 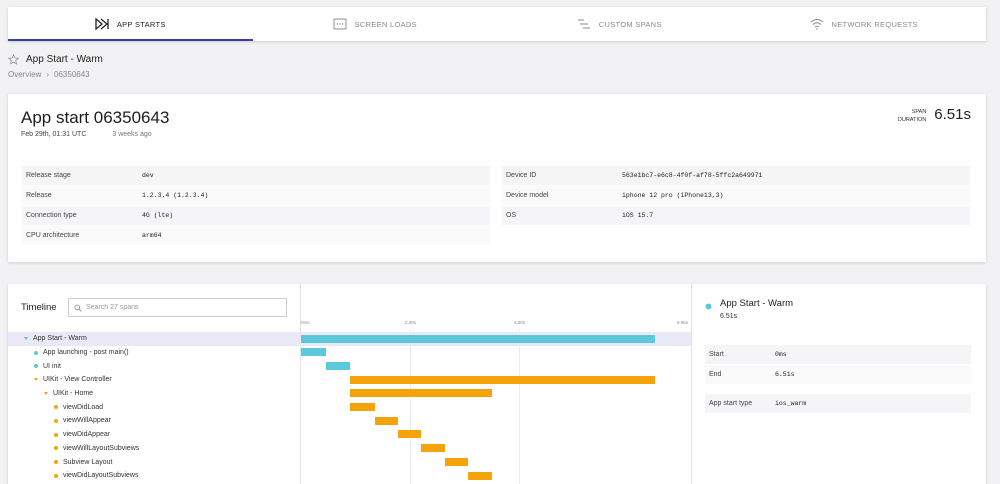 What do you see at coordinates (64, 59) in the screenshot?
I see `page-title: App Start - Warm` at bounding box center [64, 59].